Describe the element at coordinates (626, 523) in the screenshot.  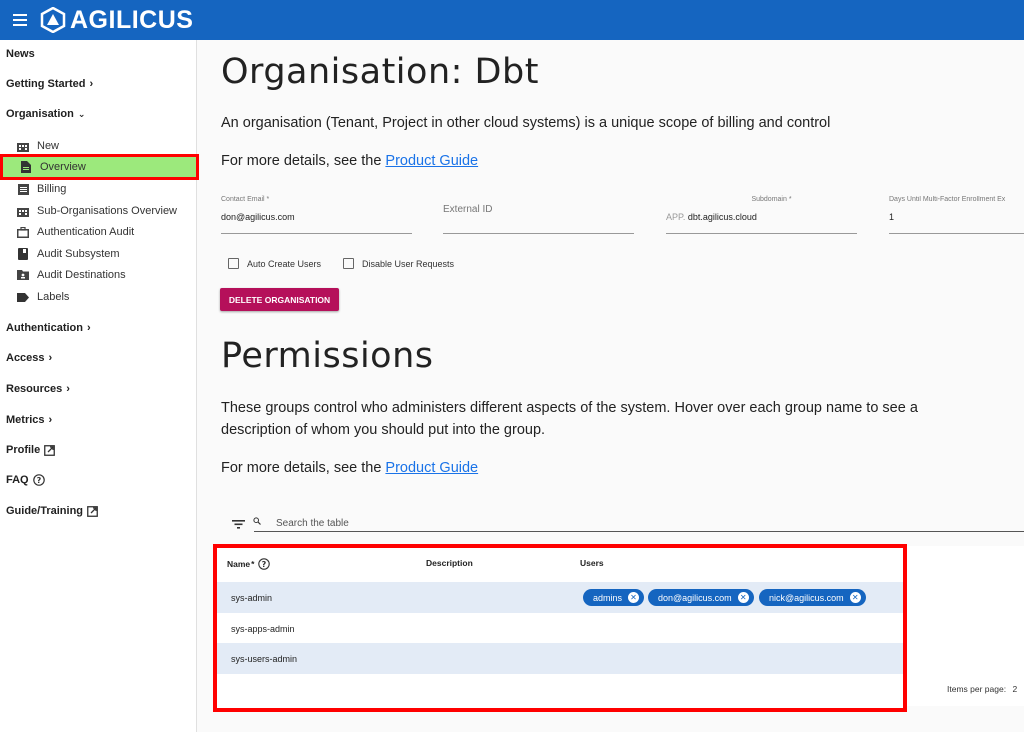
I see `table-search: Search the table` at that location.